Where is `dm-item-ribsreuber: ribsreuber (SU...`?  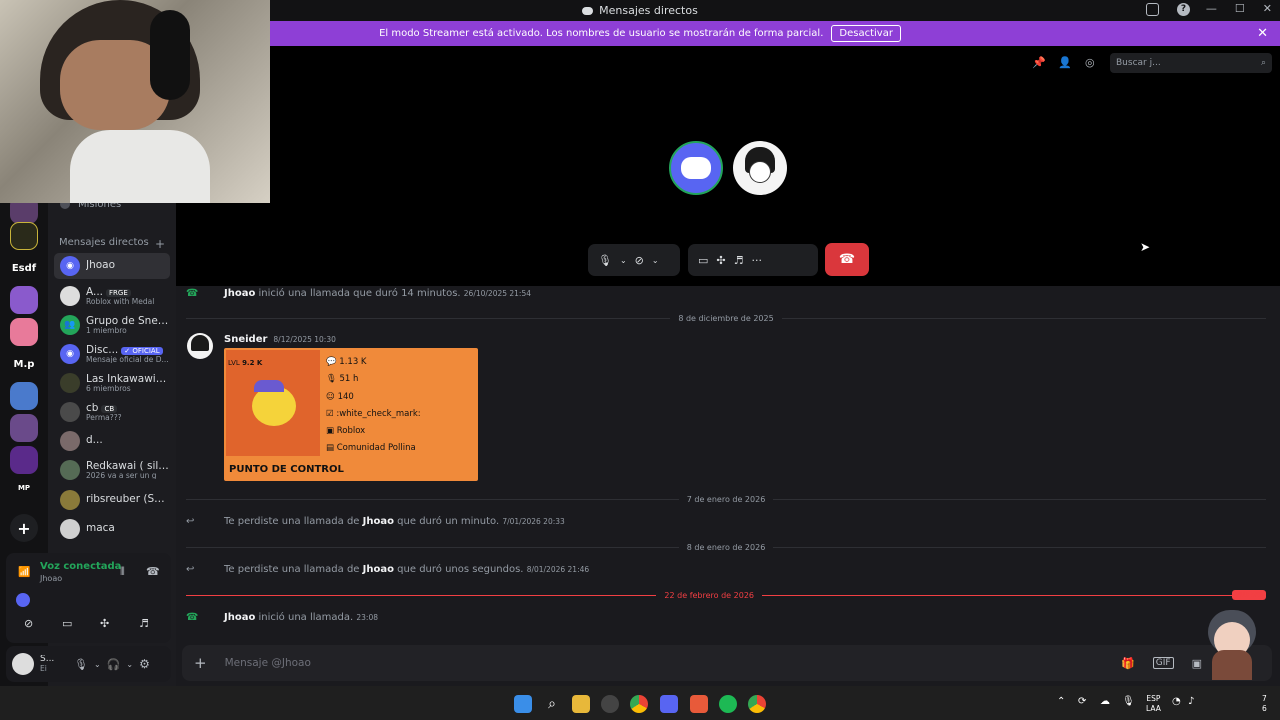 dm-item-ribsreuber: ribsreuber (SU... is located at coordinates (112, 500).